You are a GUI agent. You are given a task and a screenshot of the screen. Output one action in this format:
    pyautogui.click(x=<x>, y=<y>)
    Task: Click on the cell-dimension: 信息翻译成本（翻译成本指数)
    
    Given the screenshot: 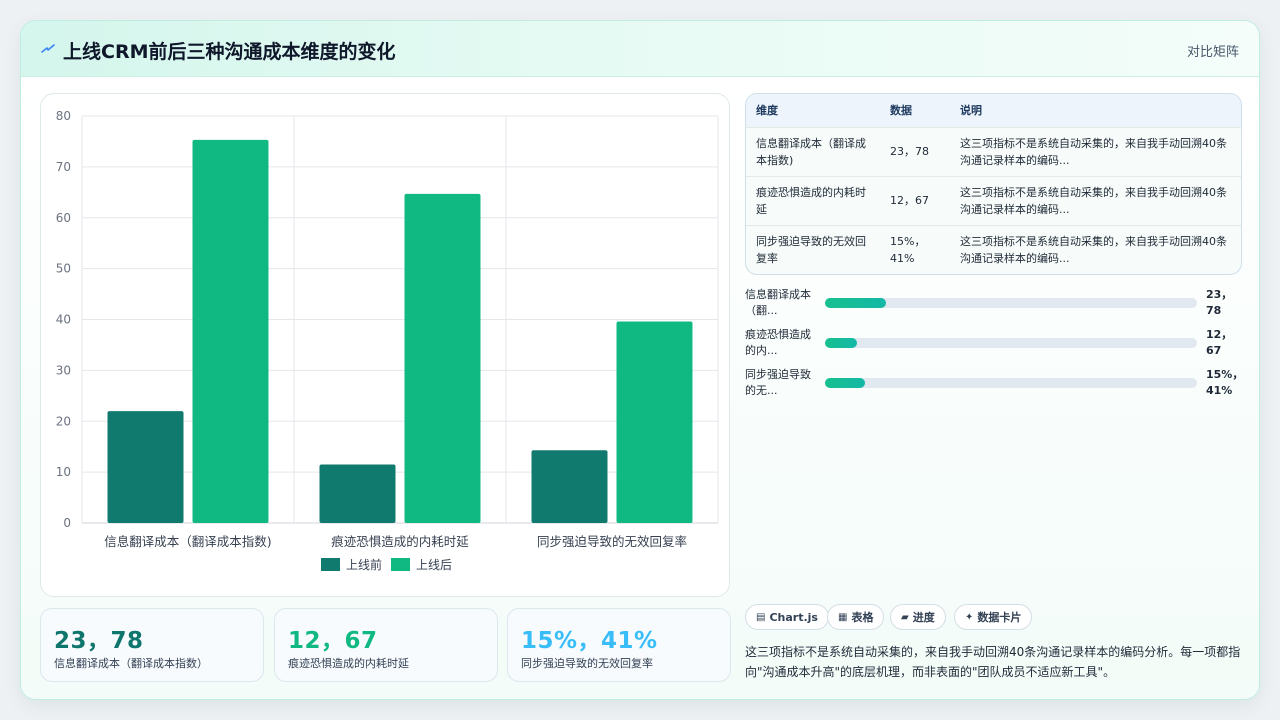 What is the action you would take?
    pyautogui.click(x=811, y=151)
    